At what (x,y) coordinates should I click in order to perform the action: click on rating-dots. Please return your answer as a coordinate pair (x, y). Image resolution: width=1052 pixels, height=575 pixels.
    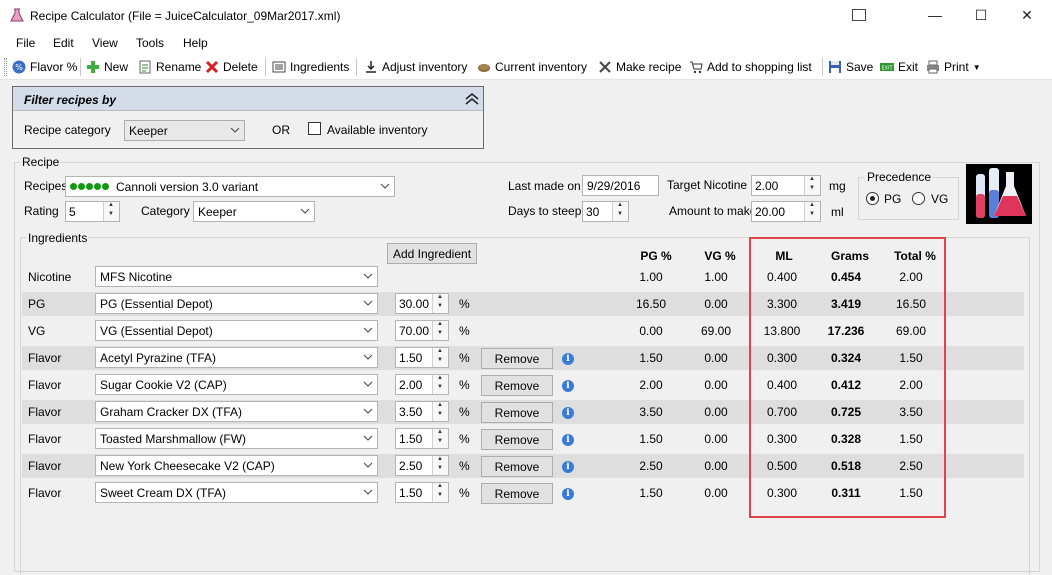
    Looking at the image, I should click on (90, 186).